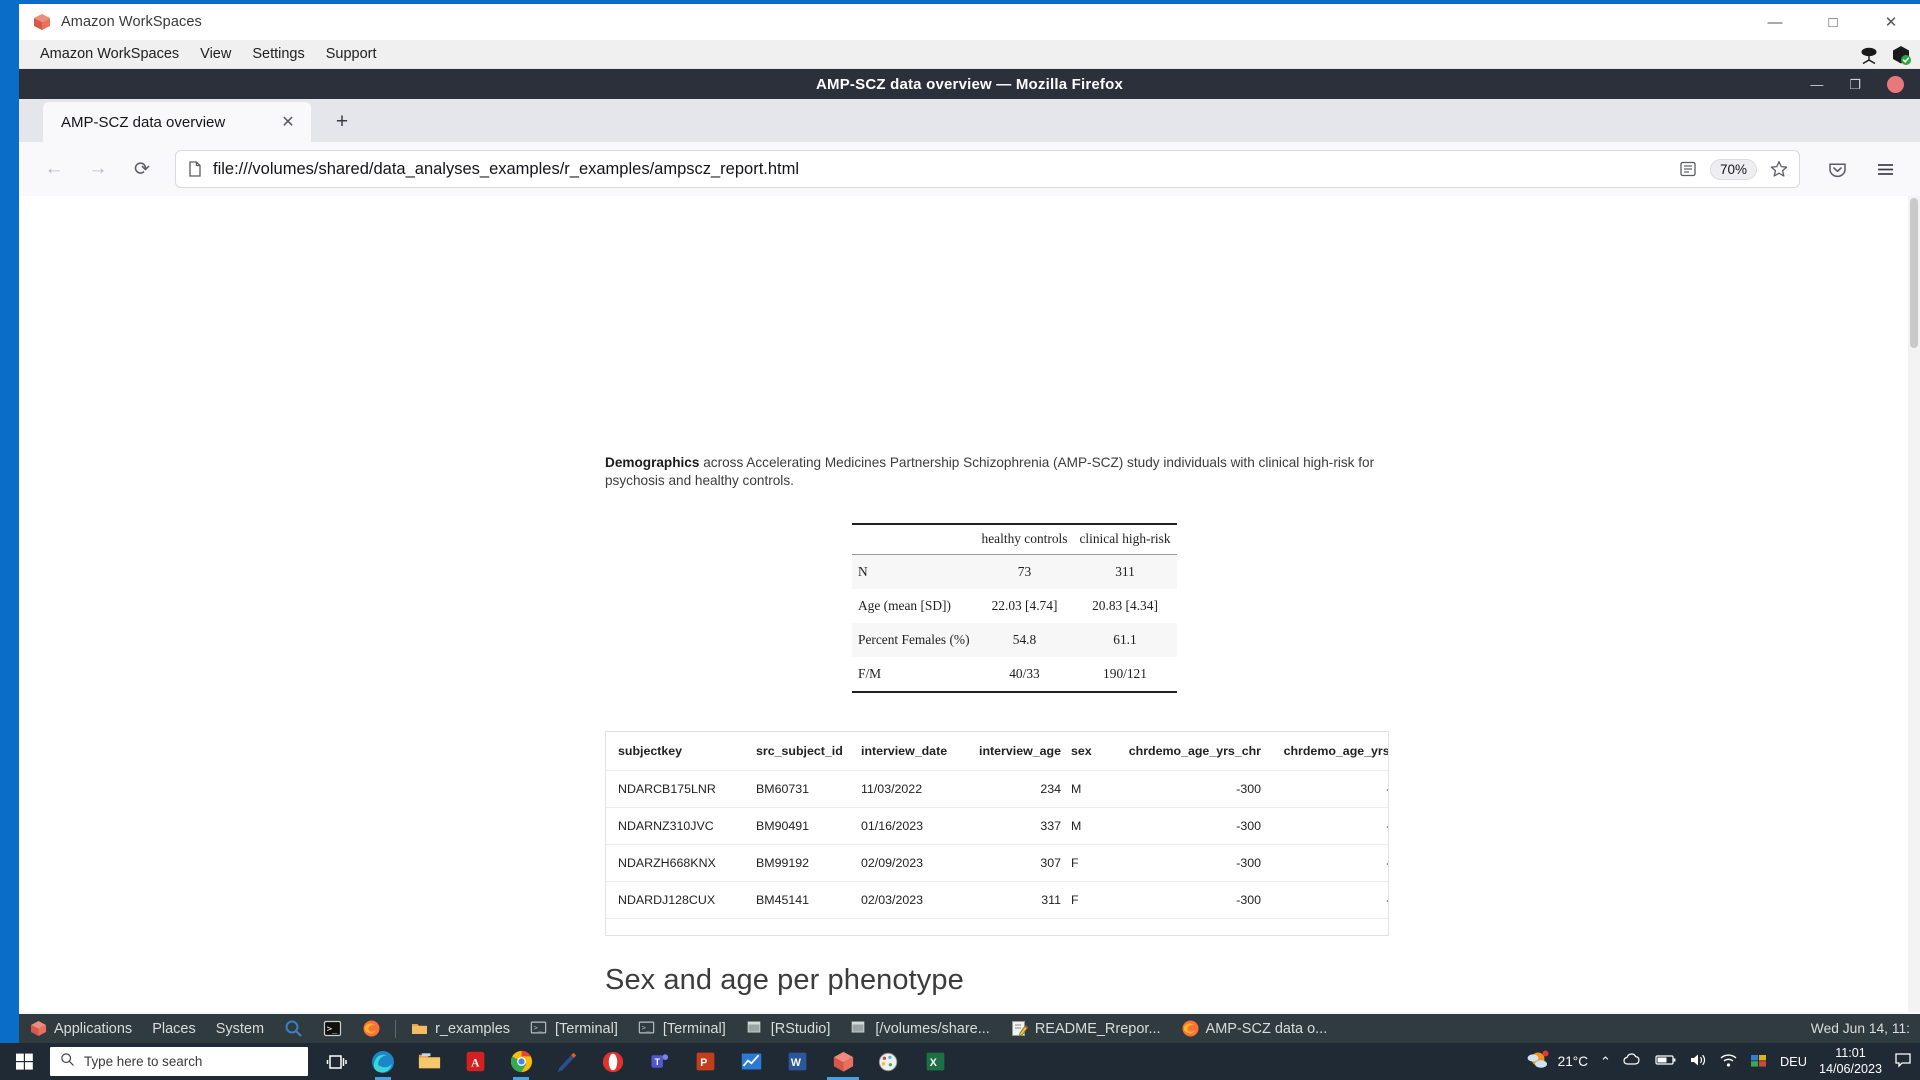  I want to click on launcher-terminal: >_, so click(332, 1028).